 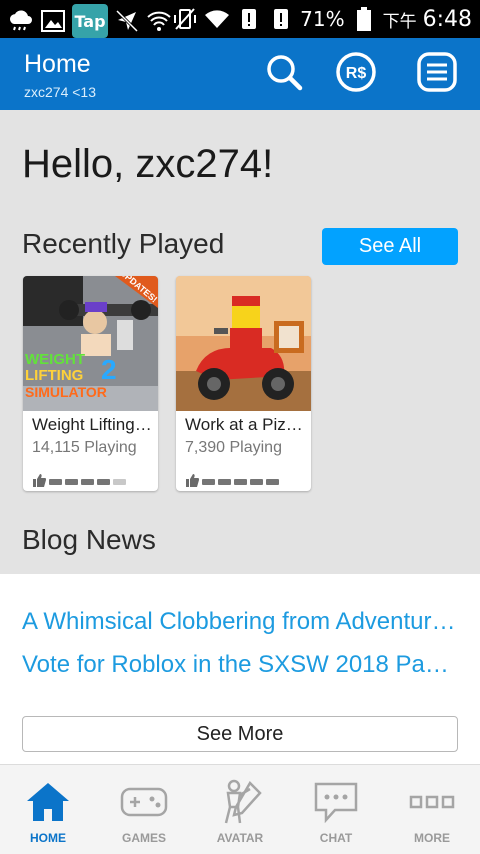 What do you see at coordinates (109, 369) in the screenshot?
I see `thumbnail-number: 2` at bounding box center [109, 369].